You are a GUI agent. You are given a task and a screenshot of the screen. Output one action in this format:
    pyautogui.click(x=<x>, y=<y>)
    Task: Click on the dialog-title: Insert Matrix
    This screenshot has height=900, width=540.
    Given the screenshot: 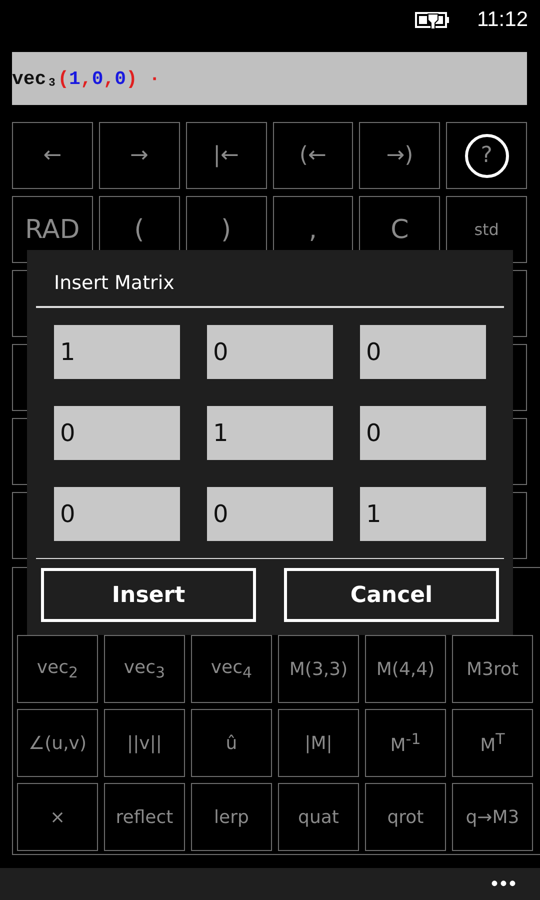 What is the action you would take?
    pyautogui.click(x=114, y=283)
    